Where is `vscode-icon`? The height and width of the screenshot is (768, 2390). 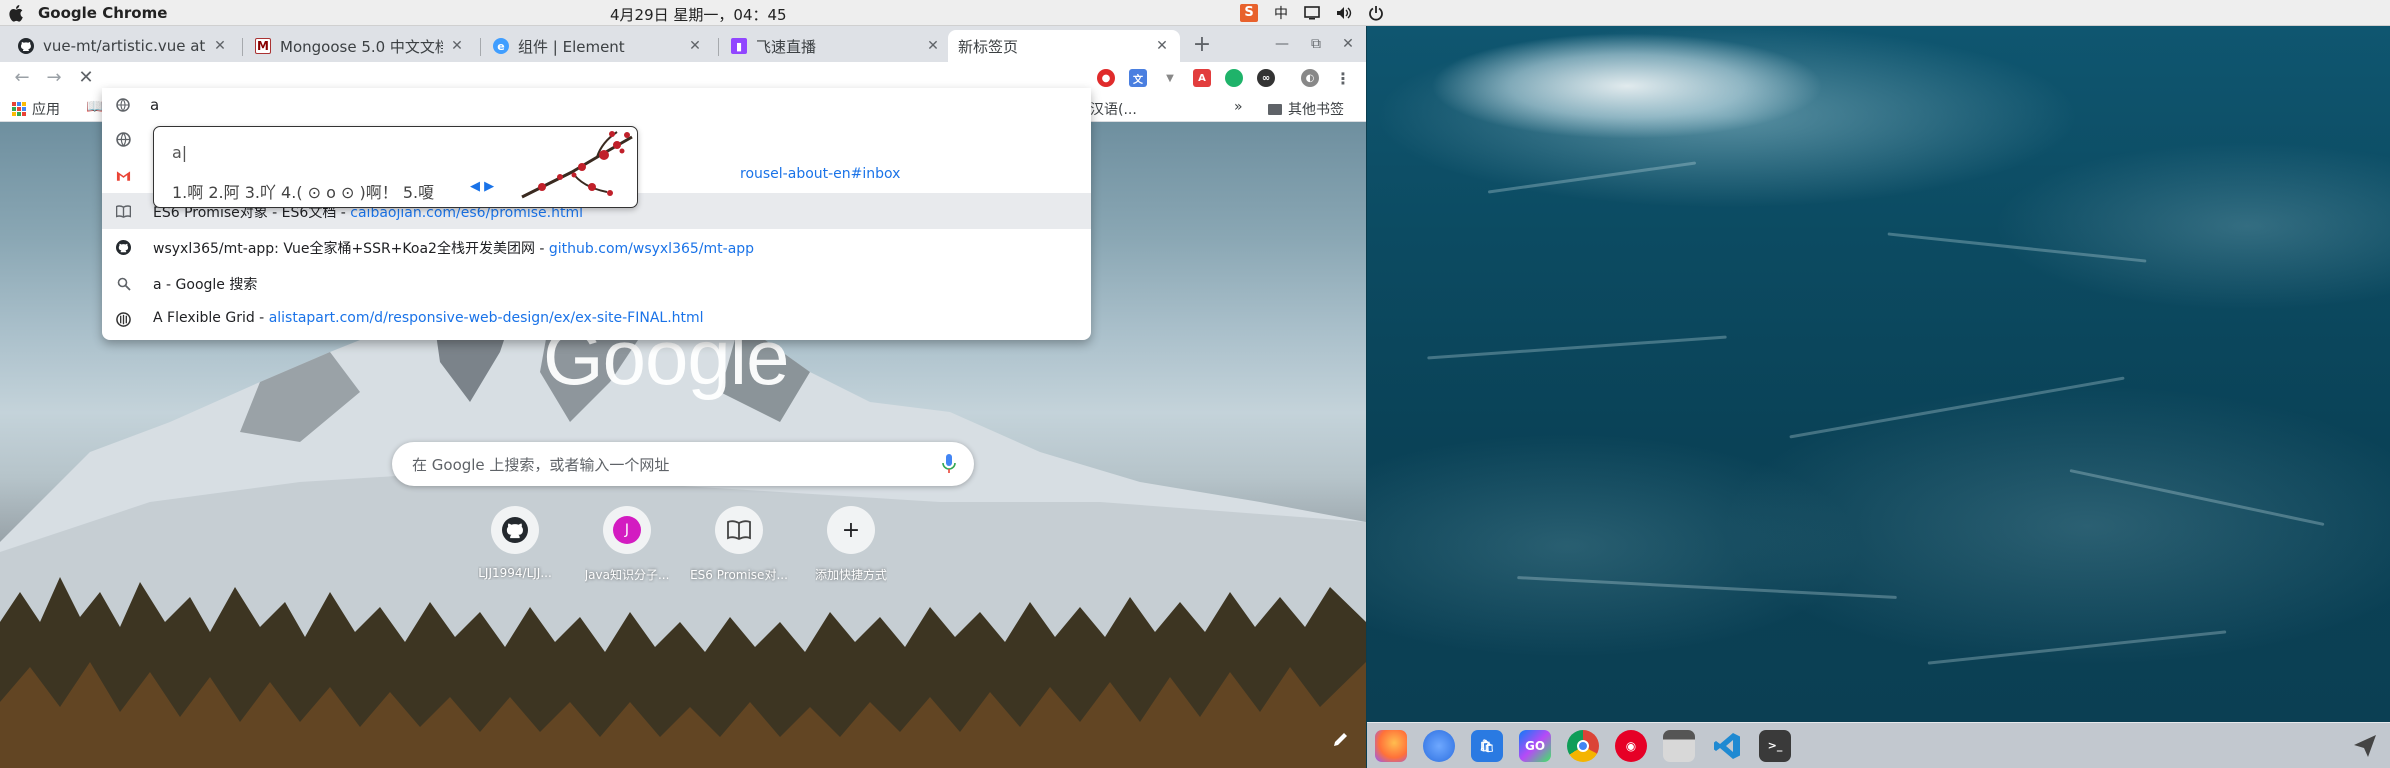
vscode-icon is located at coordinates (1727, 746).